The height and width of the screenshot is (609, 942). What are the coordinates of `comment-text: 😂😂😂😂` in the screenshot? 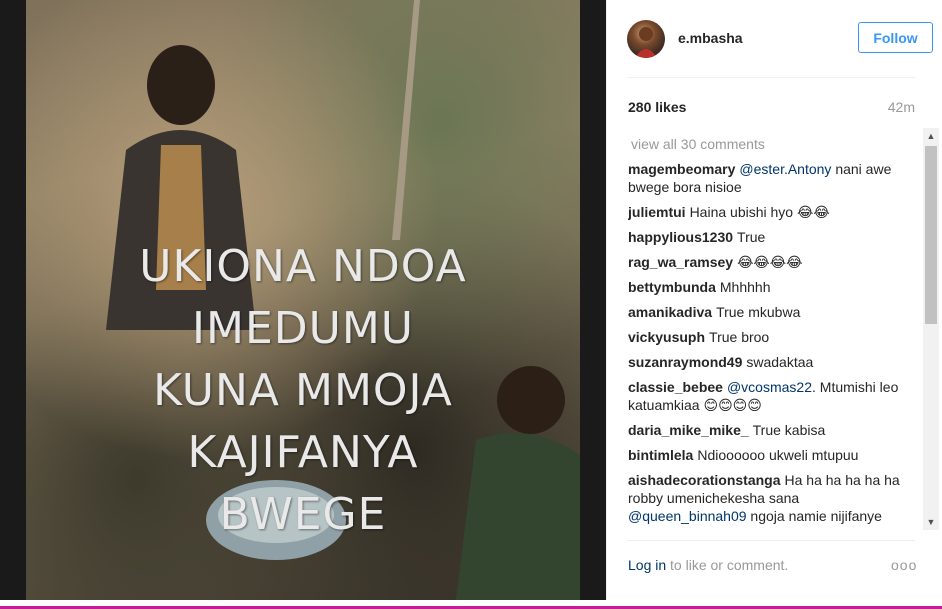 It's located at (770, 262).